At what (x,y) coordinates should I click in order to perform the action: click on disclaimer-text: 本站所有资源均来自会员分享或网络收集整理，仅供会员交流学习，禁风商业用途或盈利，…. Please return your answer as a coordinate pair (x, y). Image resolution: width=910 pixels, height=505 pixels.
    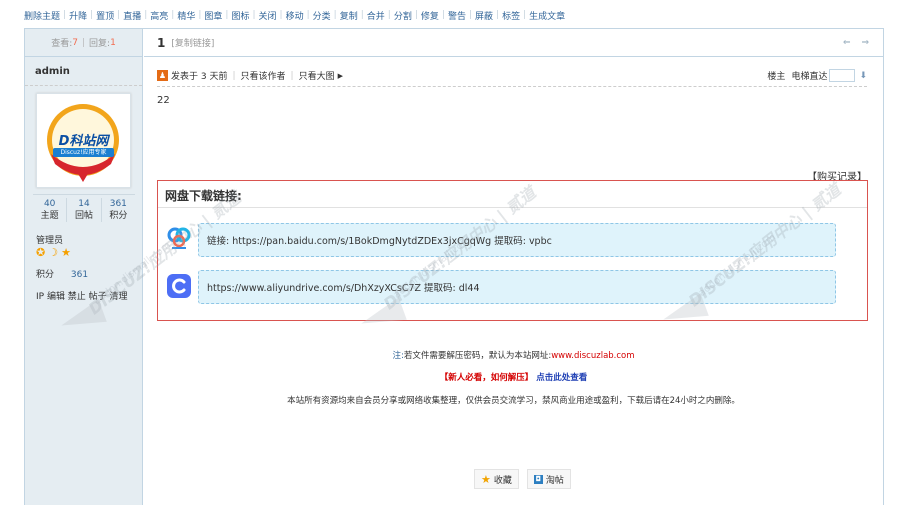
    Looking at the image, I should click on (513, 401).